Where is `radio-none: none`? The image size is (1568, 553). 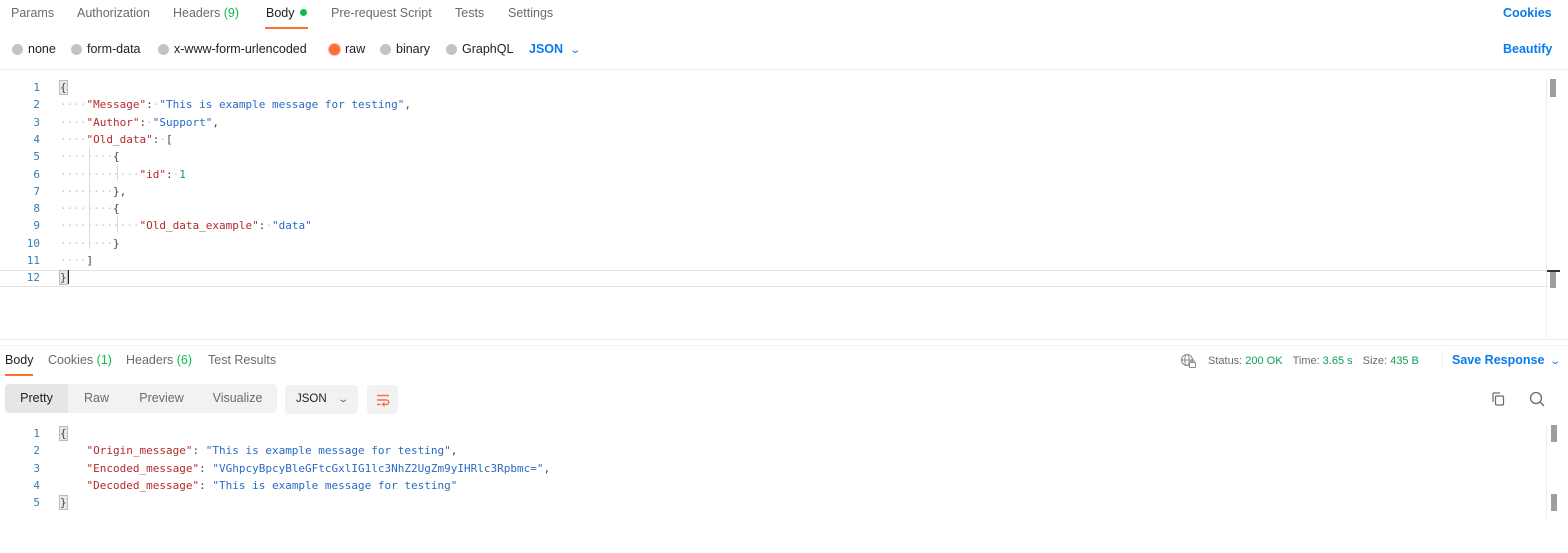
radio-none: none is located at coordinates (34, 49).